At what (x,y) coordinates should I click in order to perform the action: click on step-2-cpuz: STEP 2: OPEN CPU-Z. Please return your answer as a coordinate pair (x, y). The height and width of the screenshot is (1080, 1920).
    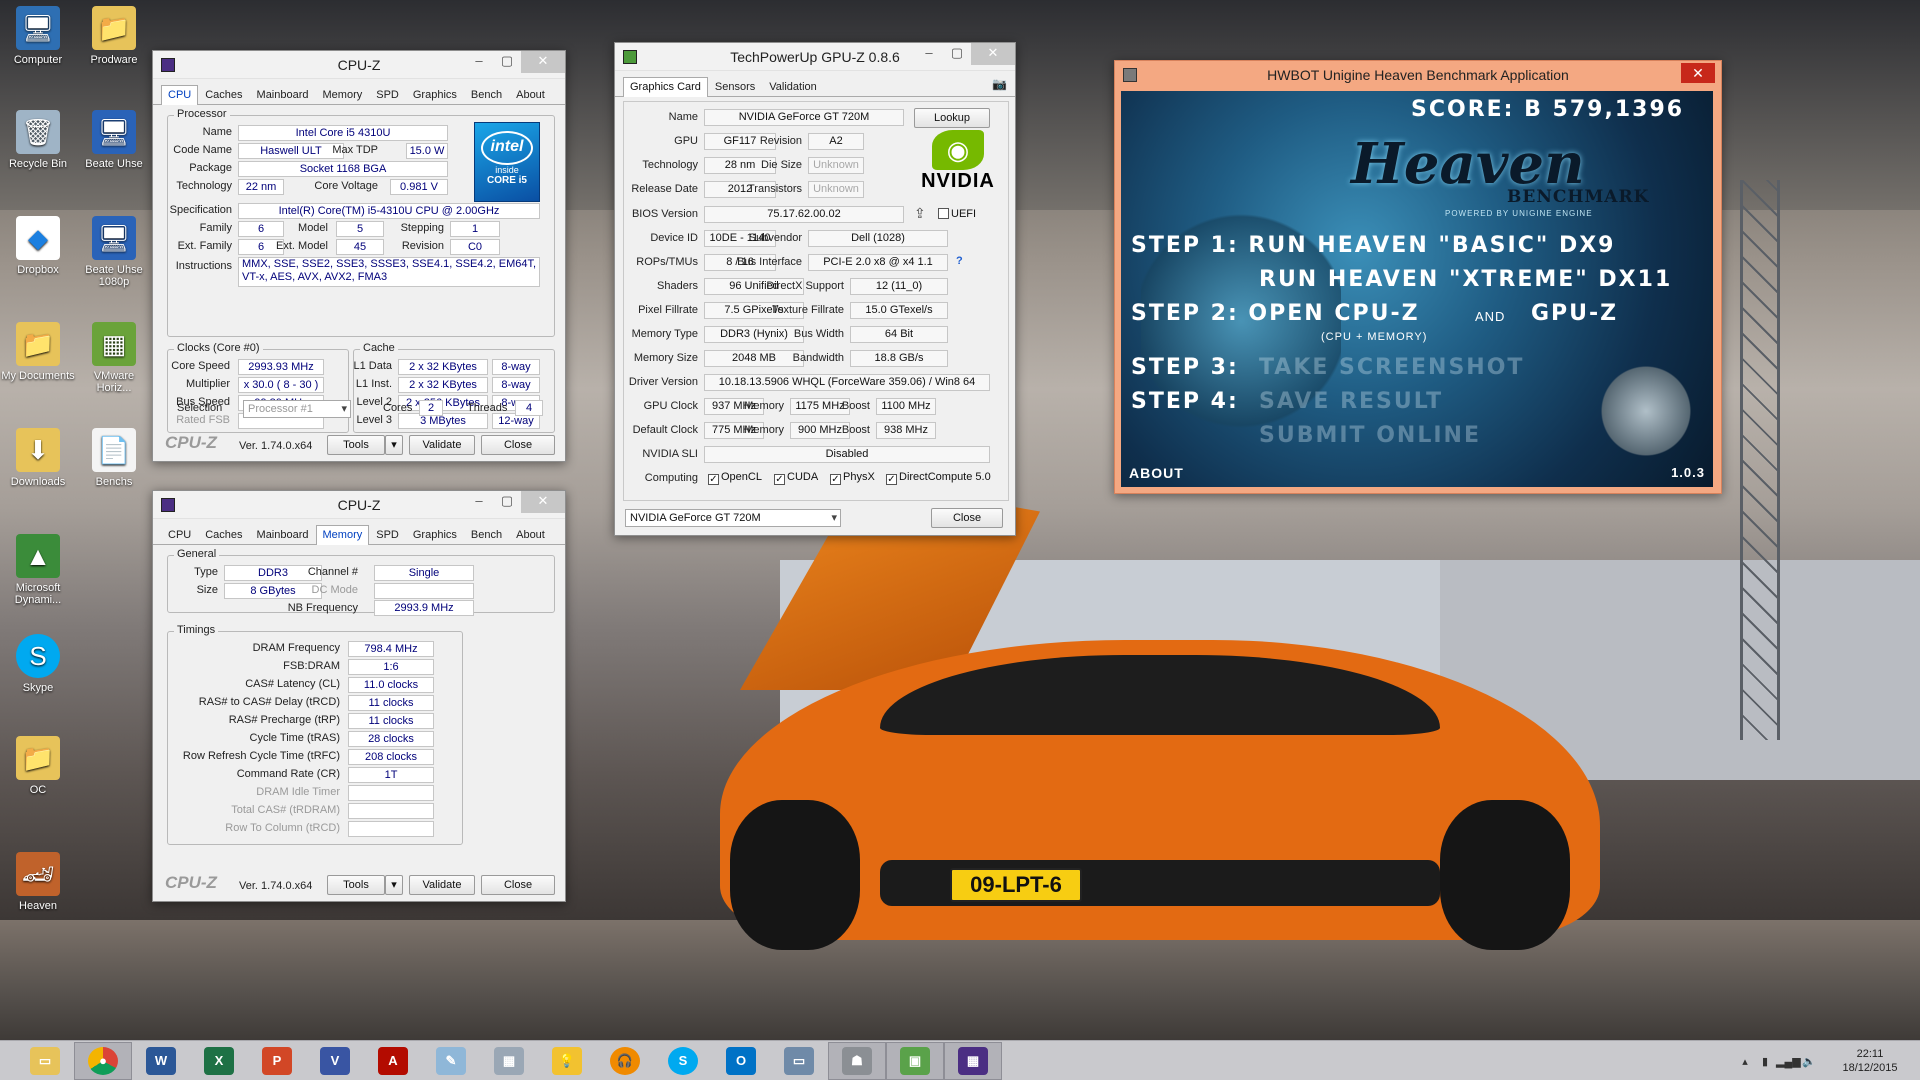
    Looking at the image, I should click on (1275, 313).